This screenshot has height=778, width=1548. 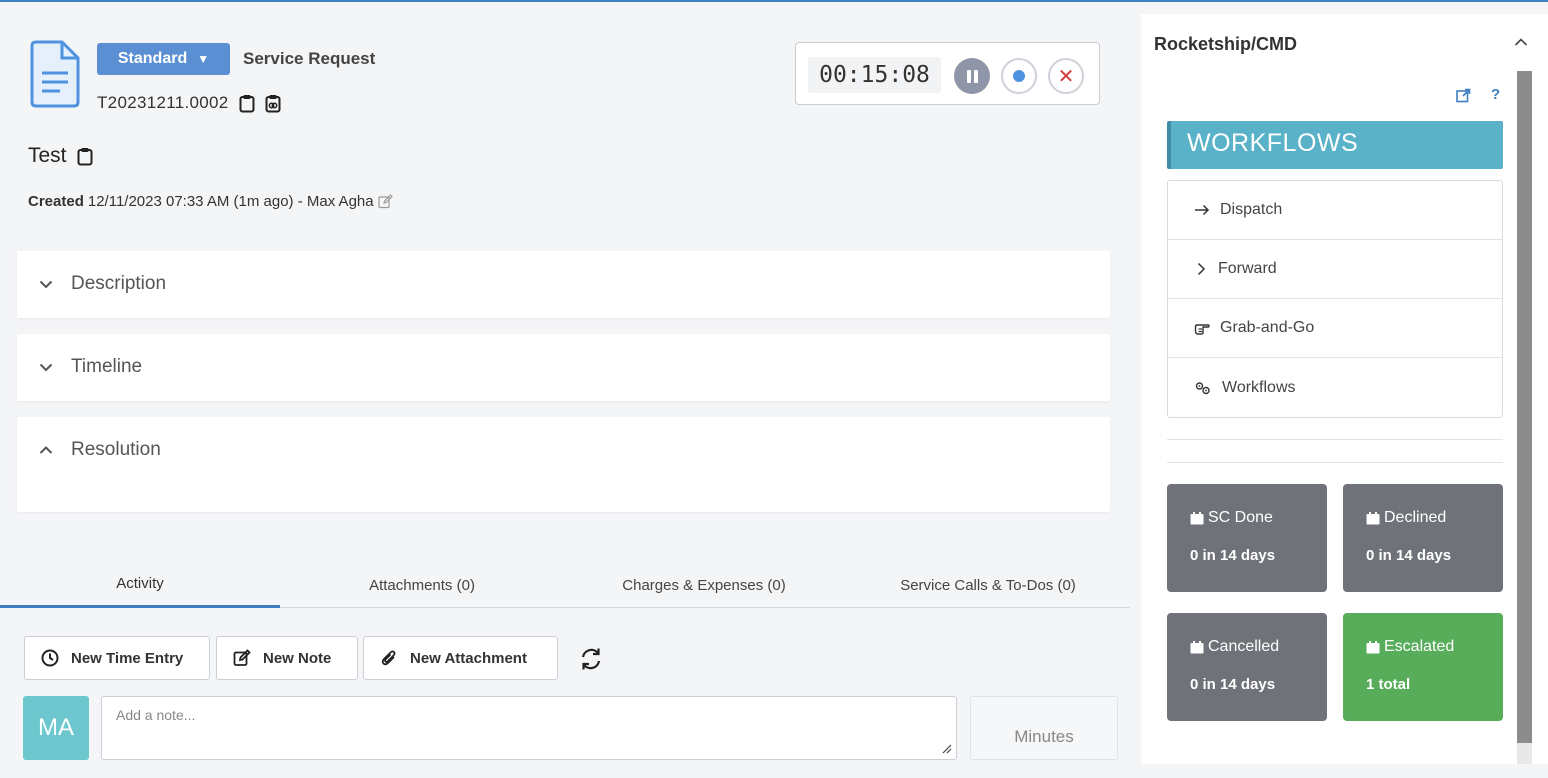 I want to click on new-attachment-button: New Attachment, so click(x=460, y=658).